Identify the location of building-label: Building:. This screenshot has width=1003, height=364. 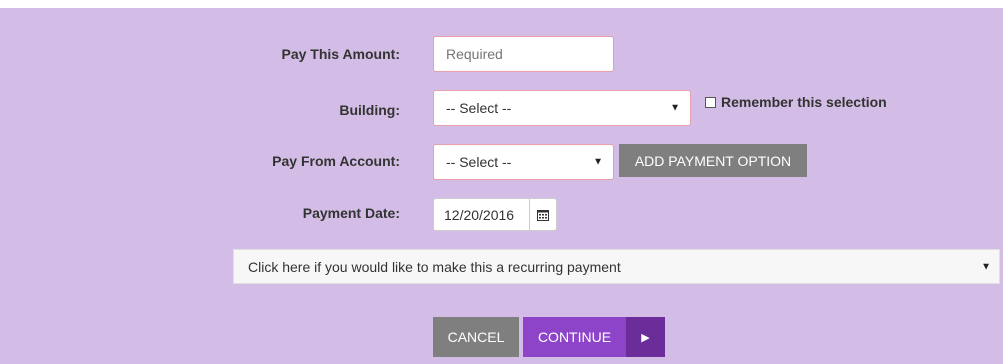
(369, 110).